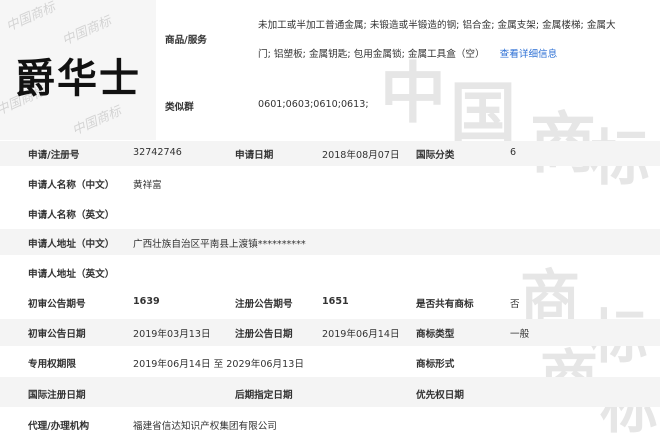 The height and width of the screenshot is (444, 660). Describe the element at coordinates (435, 334) in the screenshot. I see `tm-type-label: 商标类型` at that location.